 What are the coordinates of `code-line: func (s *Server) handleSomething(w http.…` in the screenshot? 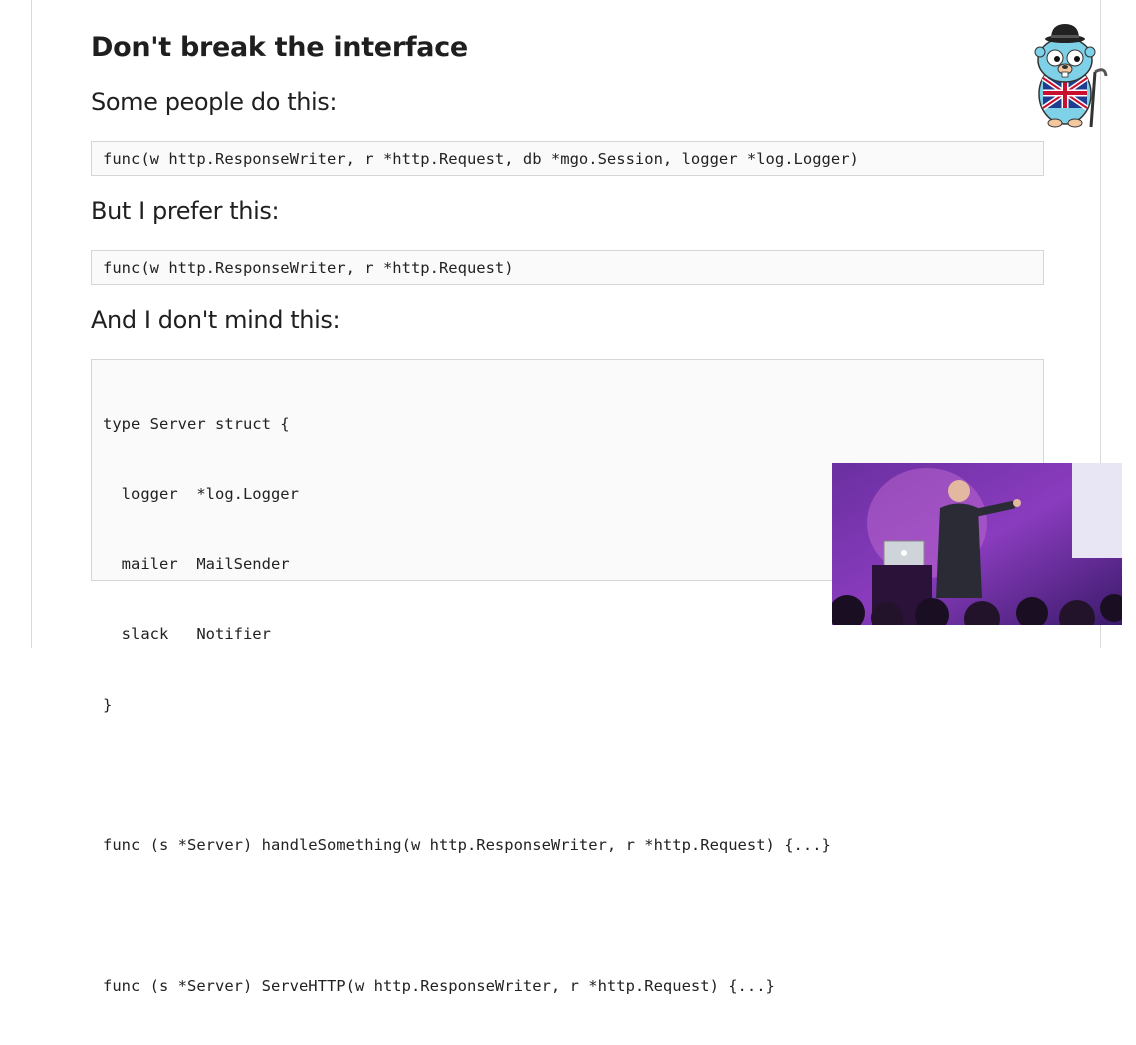 It's located at (467, 845).